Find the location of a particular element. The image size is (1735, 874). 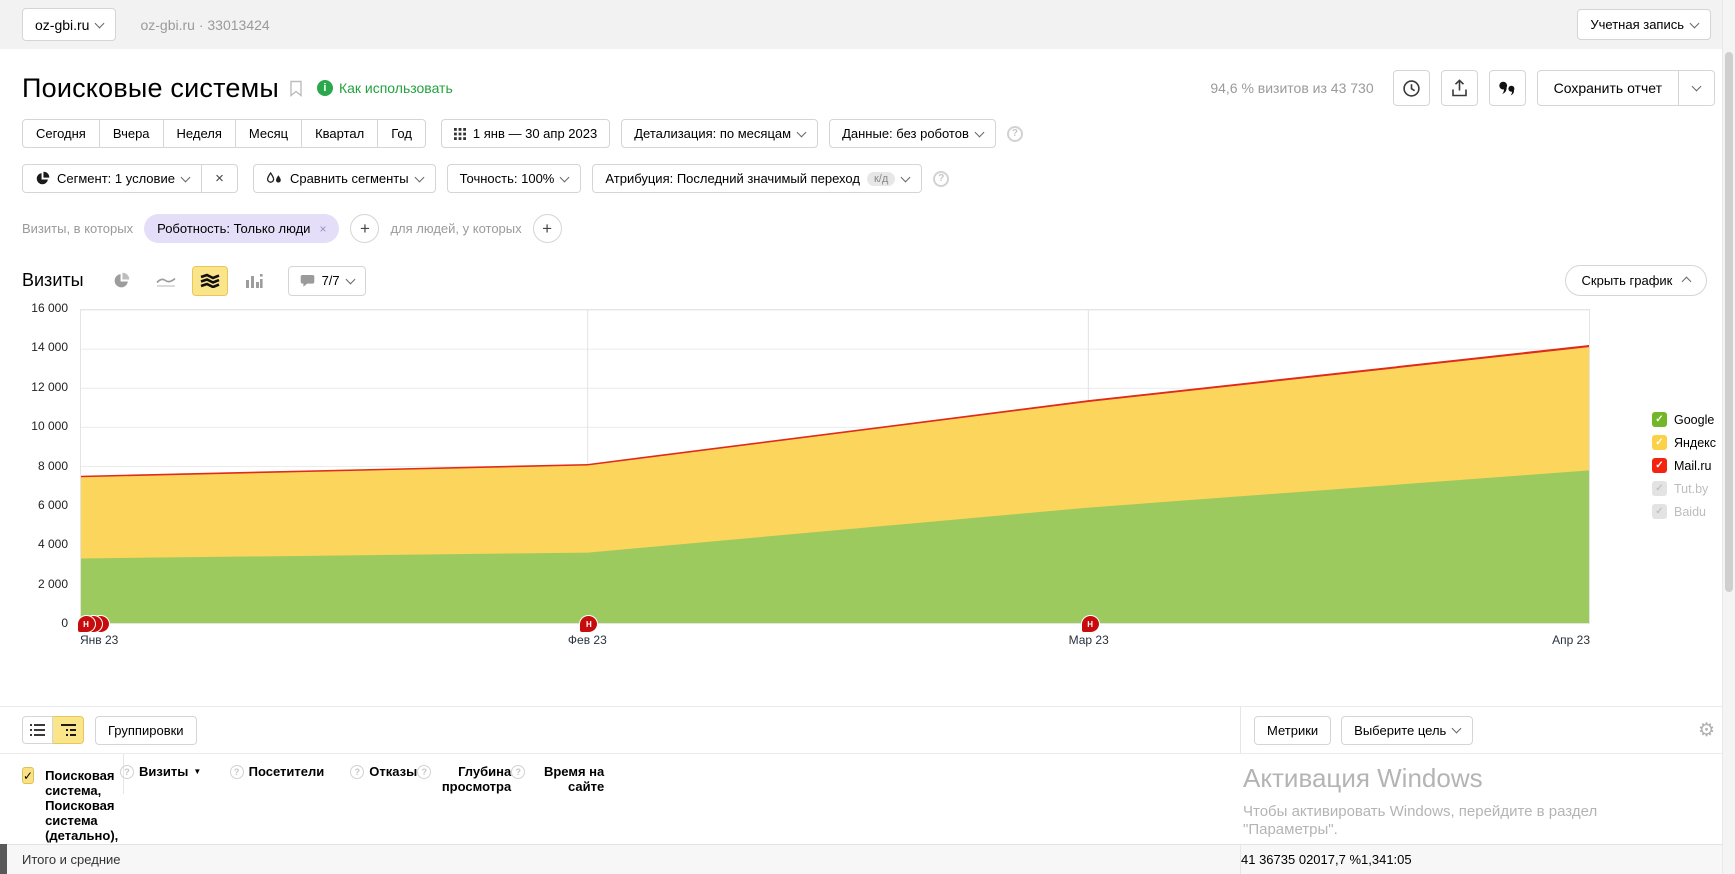

compare-segments-dropdown: Сравнить сегменты is located at coordinates (344, 178).